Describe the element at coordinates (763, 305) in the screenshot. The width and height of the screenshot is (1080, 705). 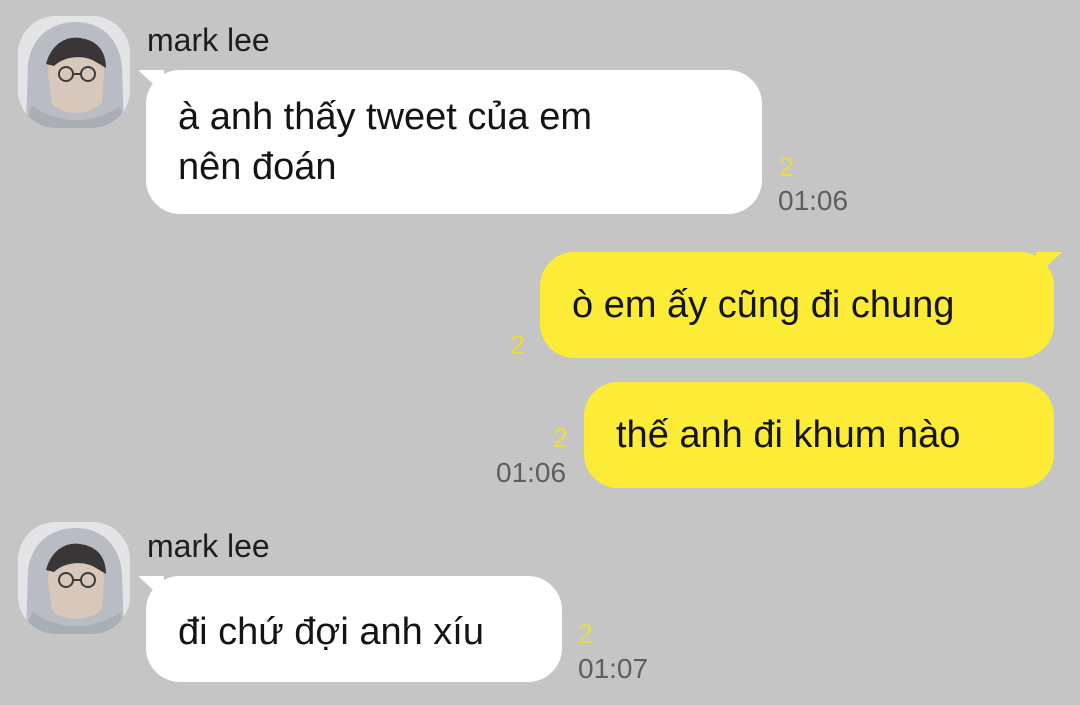
I see `message-text: ò em ấy cũng đi chung` at that location.